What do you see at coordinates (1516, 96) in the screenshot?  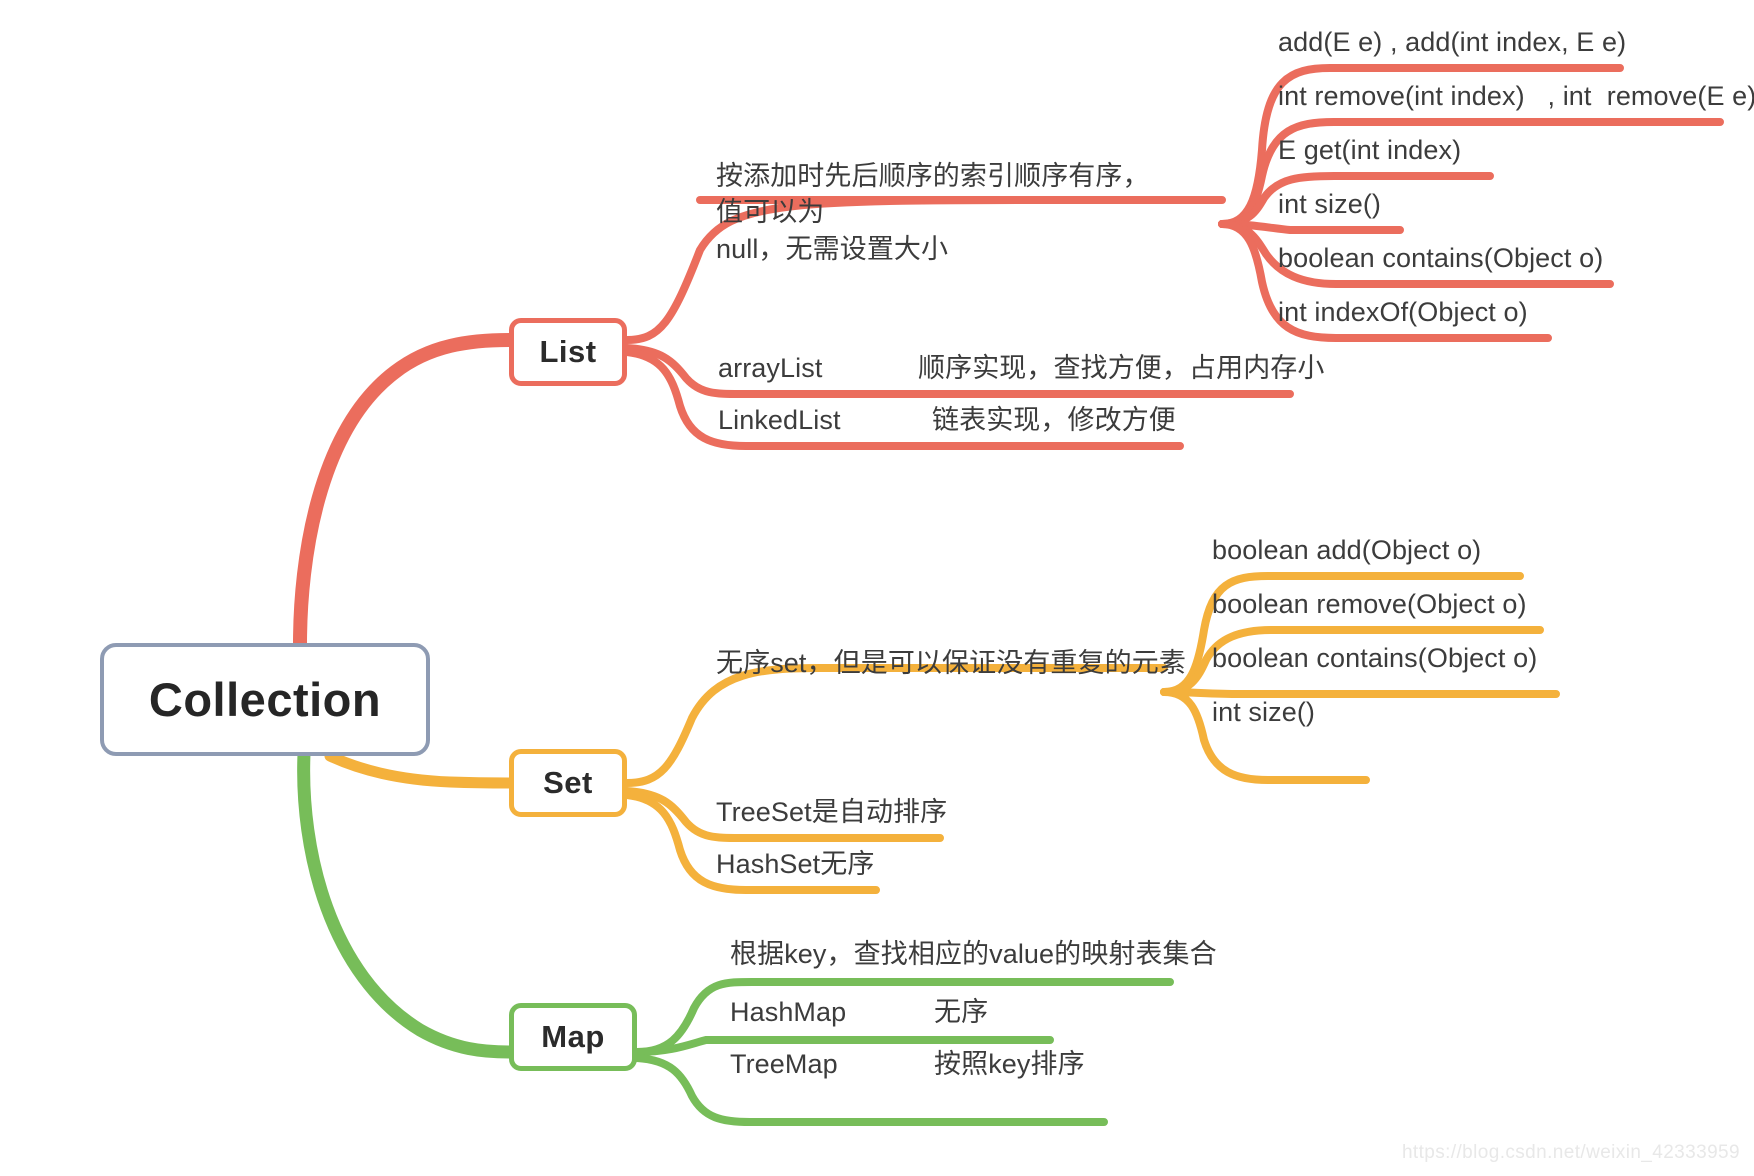 I see `list-method-item: int remove(int index) , int remove(E e)` at bounding box center [1516, 96].